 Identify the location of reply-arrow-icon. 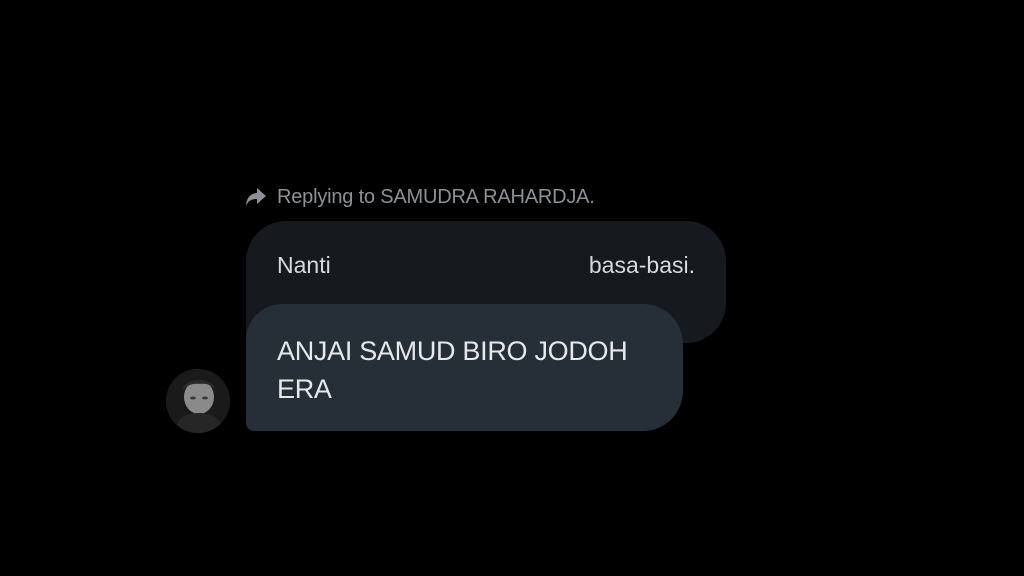
(256, 197).